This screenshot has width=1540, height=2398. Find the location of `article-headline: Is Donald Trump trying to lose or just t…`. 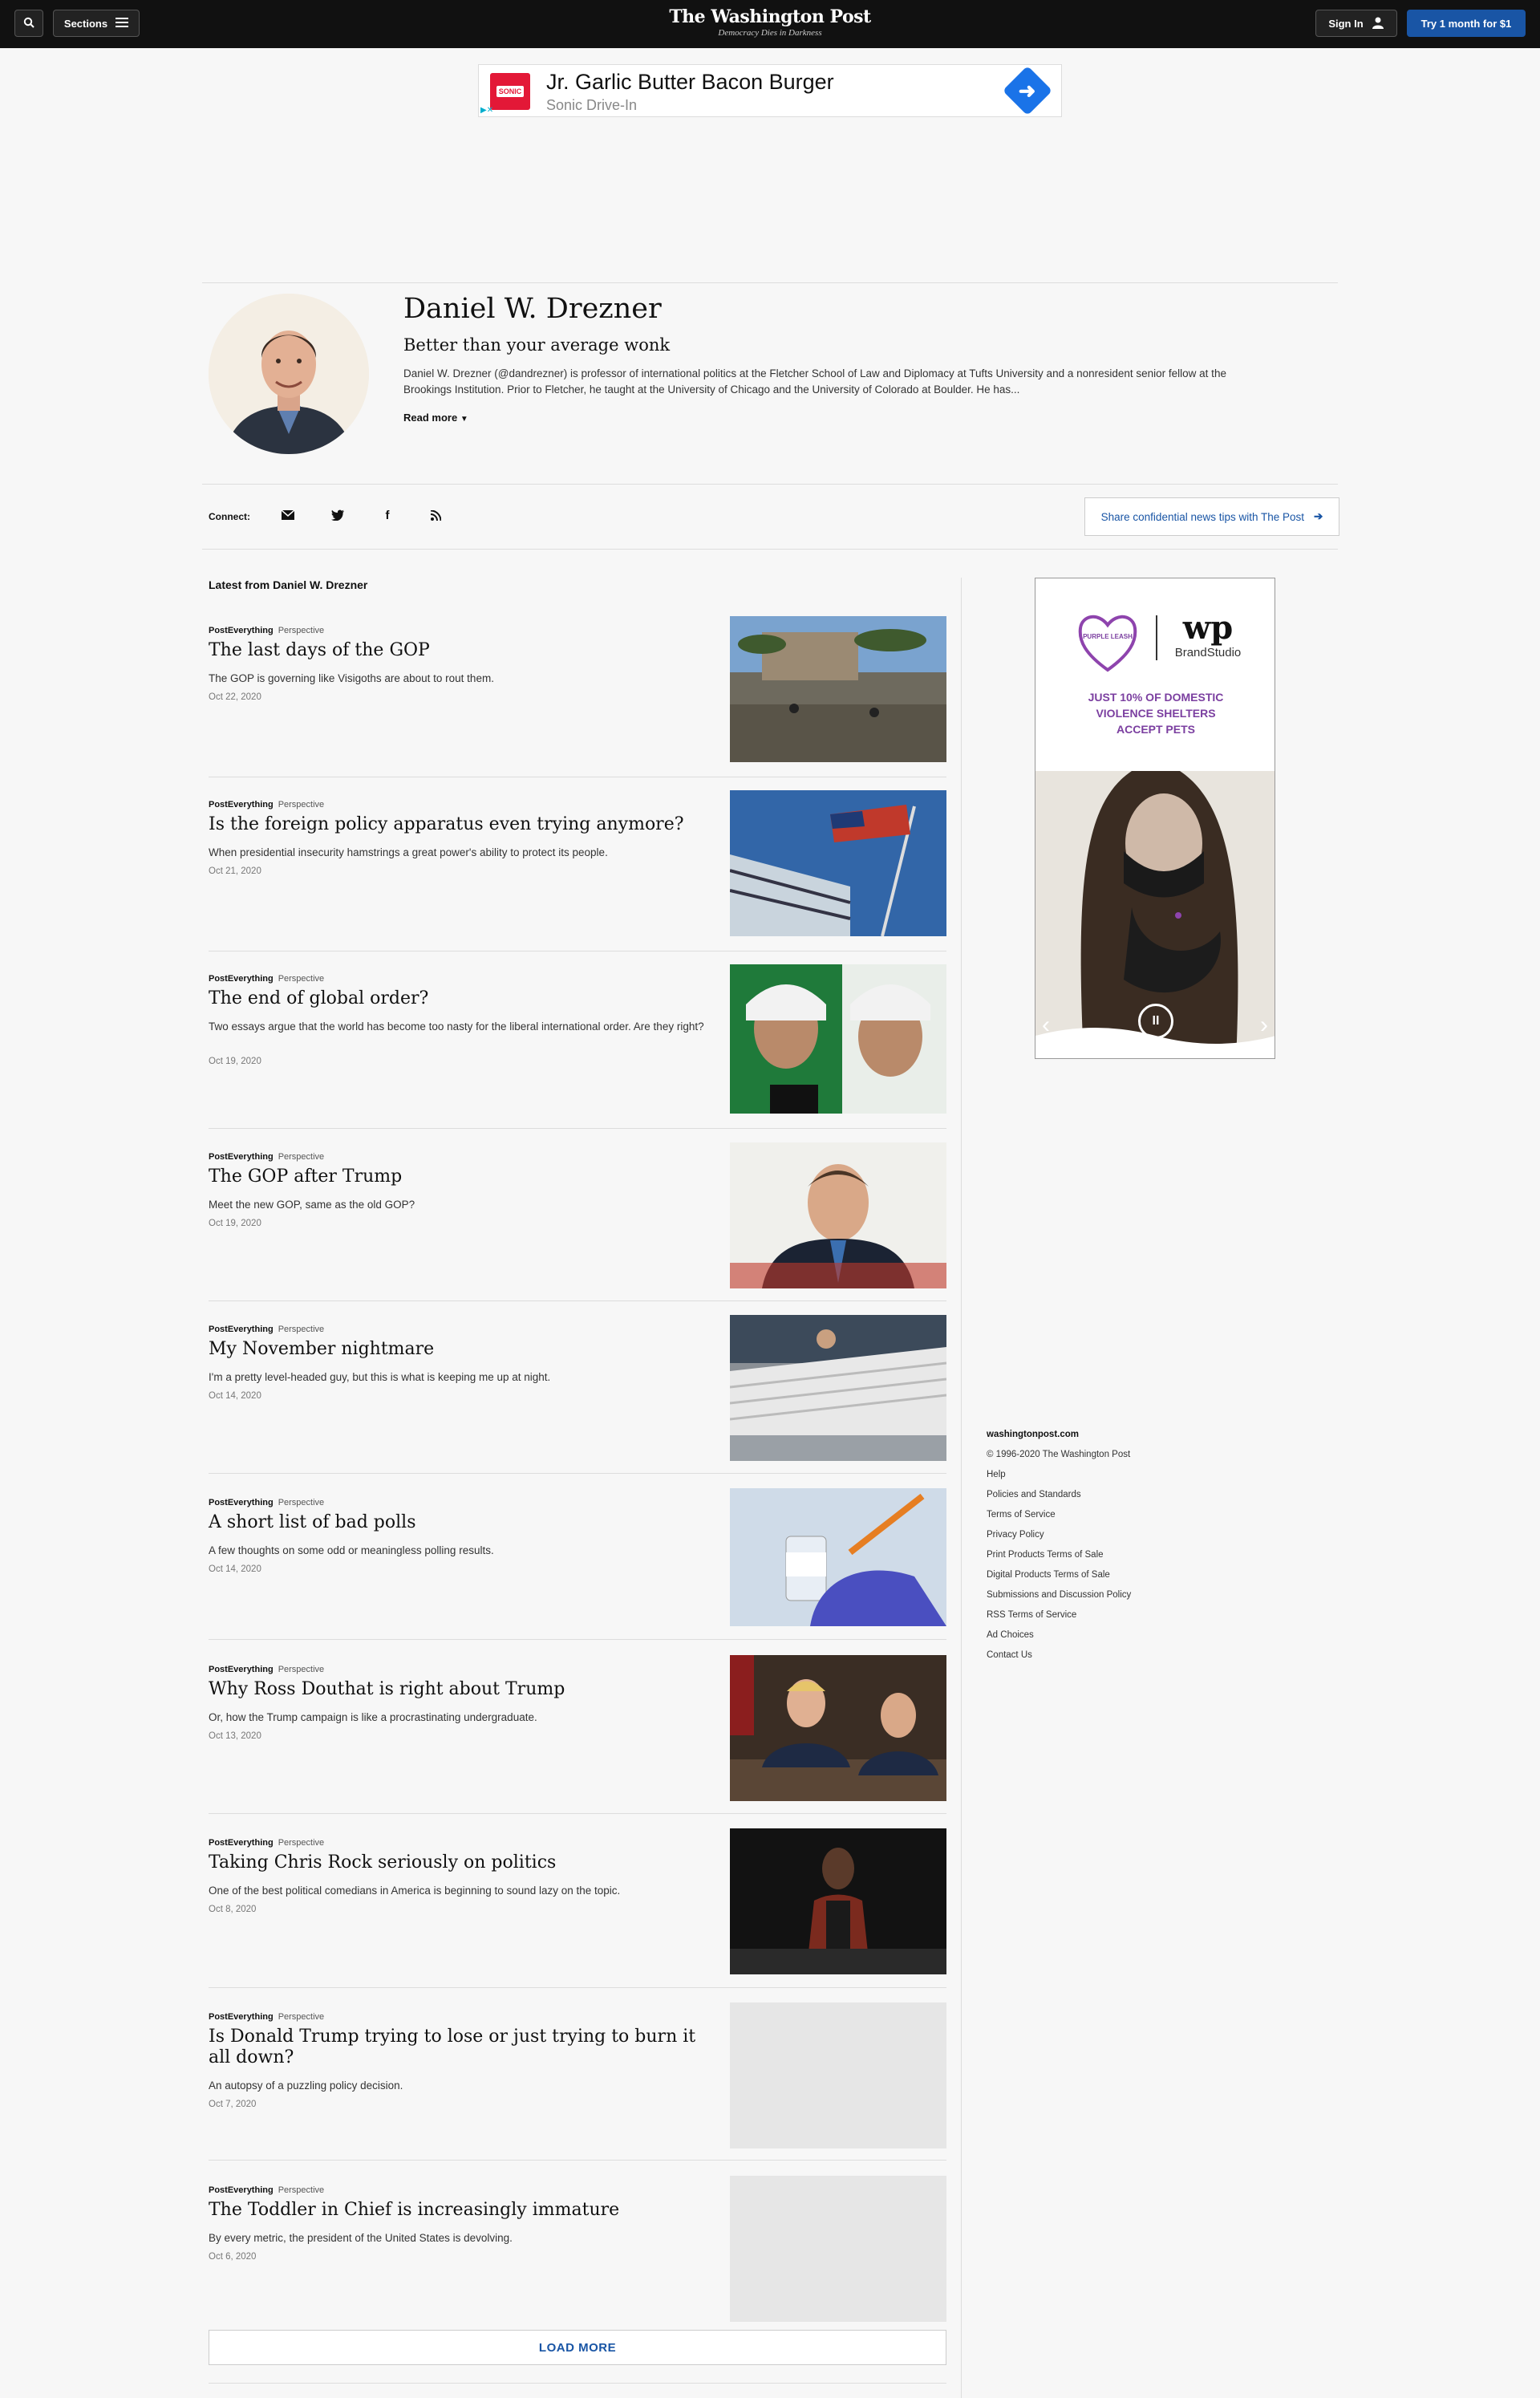

article-headline: Is Donald Trump trying to lose or just t… is located at coordinates (453, 2048).